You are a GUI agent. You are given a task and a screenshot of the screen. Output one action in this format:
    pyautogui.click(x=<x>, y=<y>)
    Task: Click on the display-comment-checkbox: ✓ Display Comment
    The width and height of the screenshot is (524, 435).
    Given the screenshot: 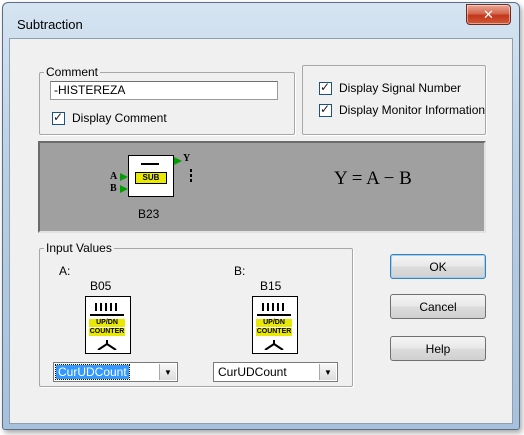 What is the action you would take?
    pyautogui.click(x=109, y=117)
    